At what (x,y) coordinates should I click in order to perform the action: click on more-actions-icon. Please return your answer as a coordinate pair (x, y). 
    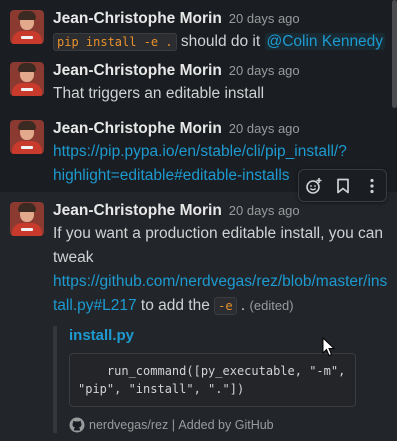
    Looking at the image, I should click on (371, 185).